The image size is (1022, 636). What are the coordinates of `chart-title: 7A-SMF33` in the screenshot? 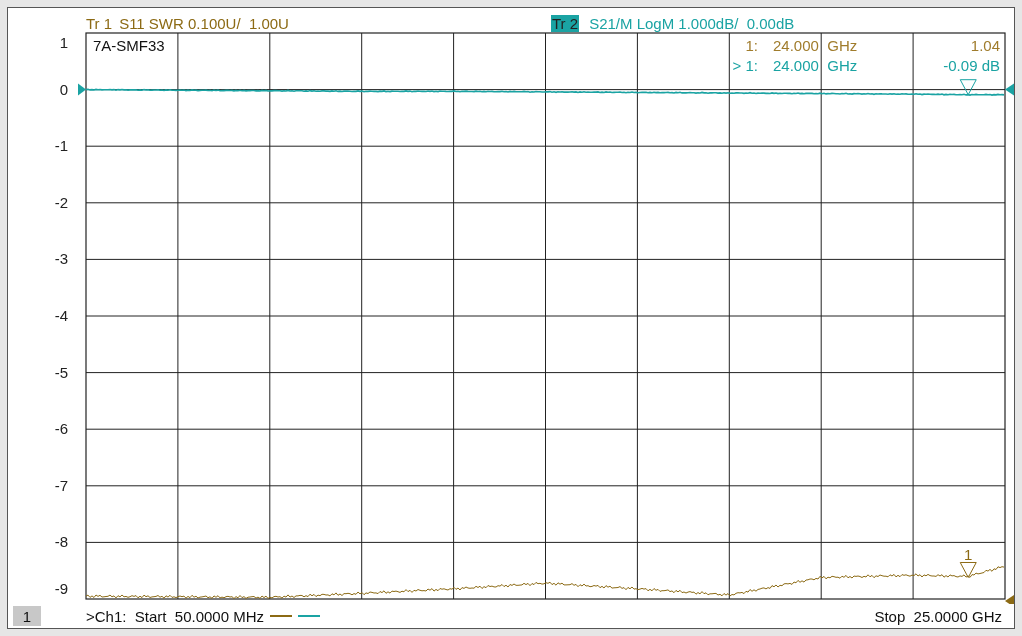 It's located at (129, 45).